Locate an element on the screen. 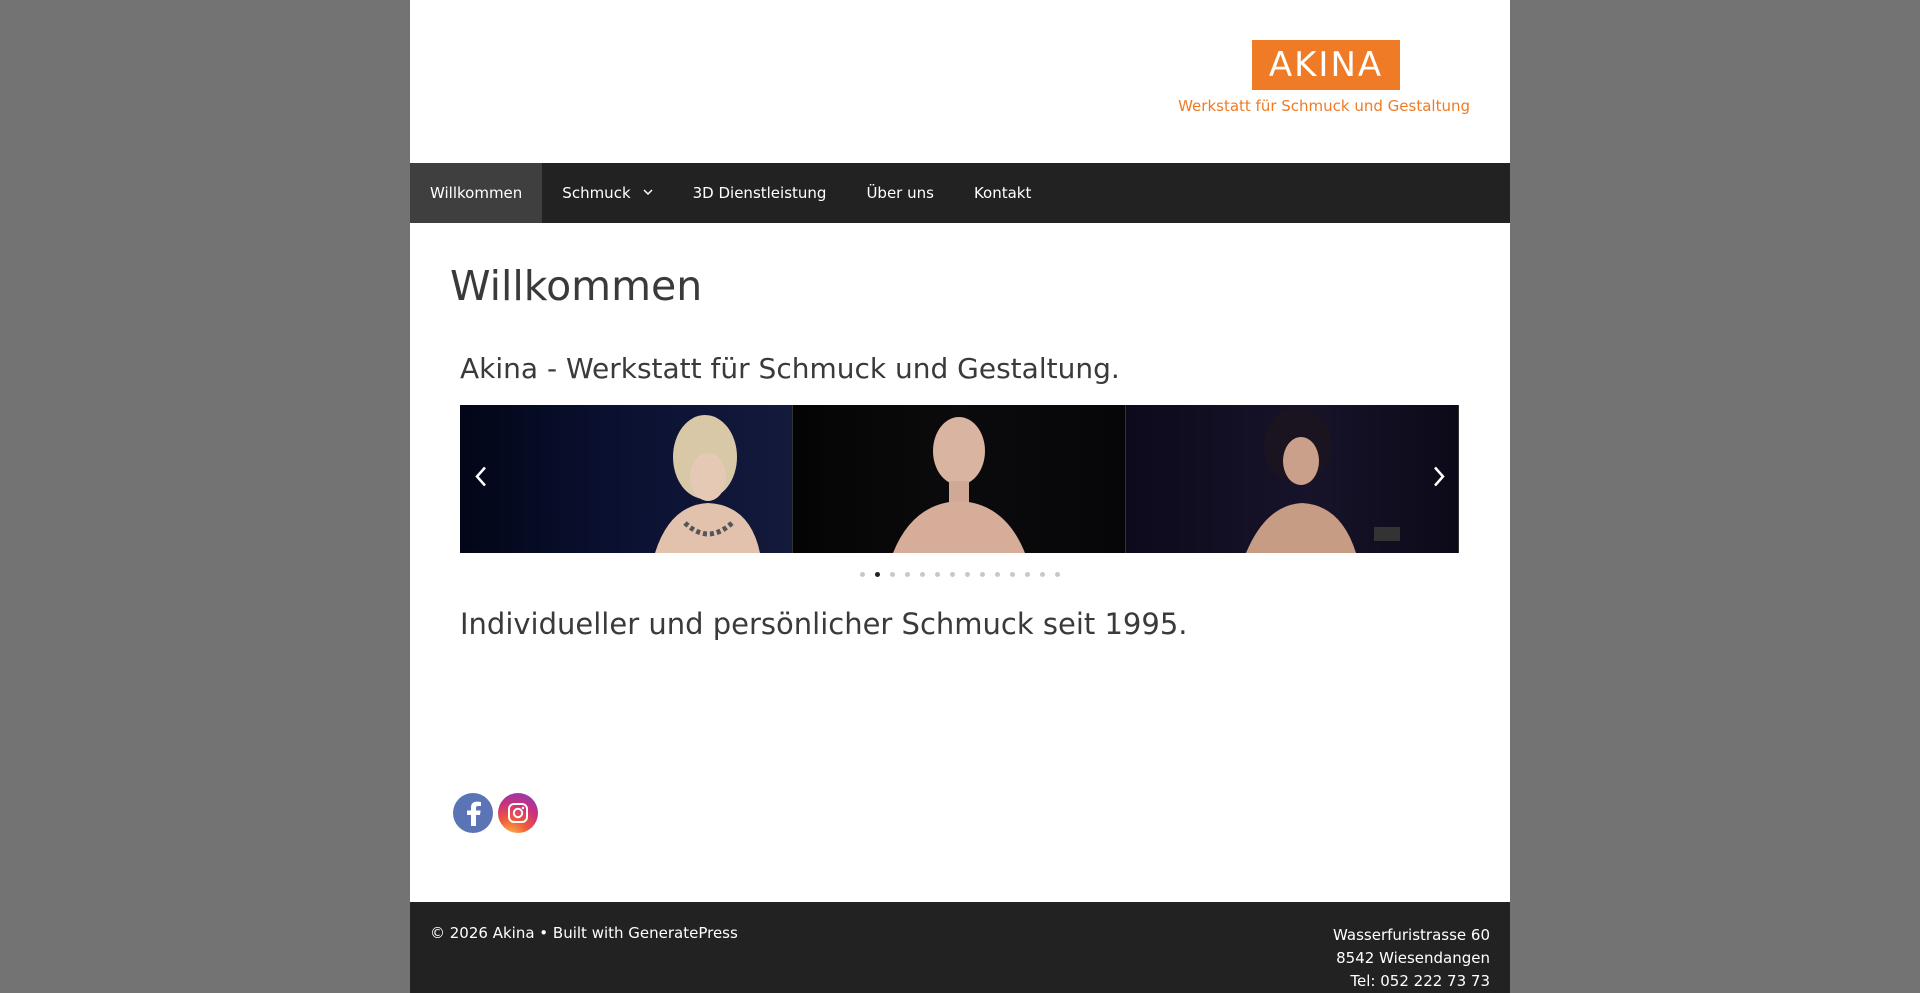 This screenshot has height=993, width=1920. nav-item-3d-dienstleistung: 3D Dienstleistung is located at coordinates (760, 193).